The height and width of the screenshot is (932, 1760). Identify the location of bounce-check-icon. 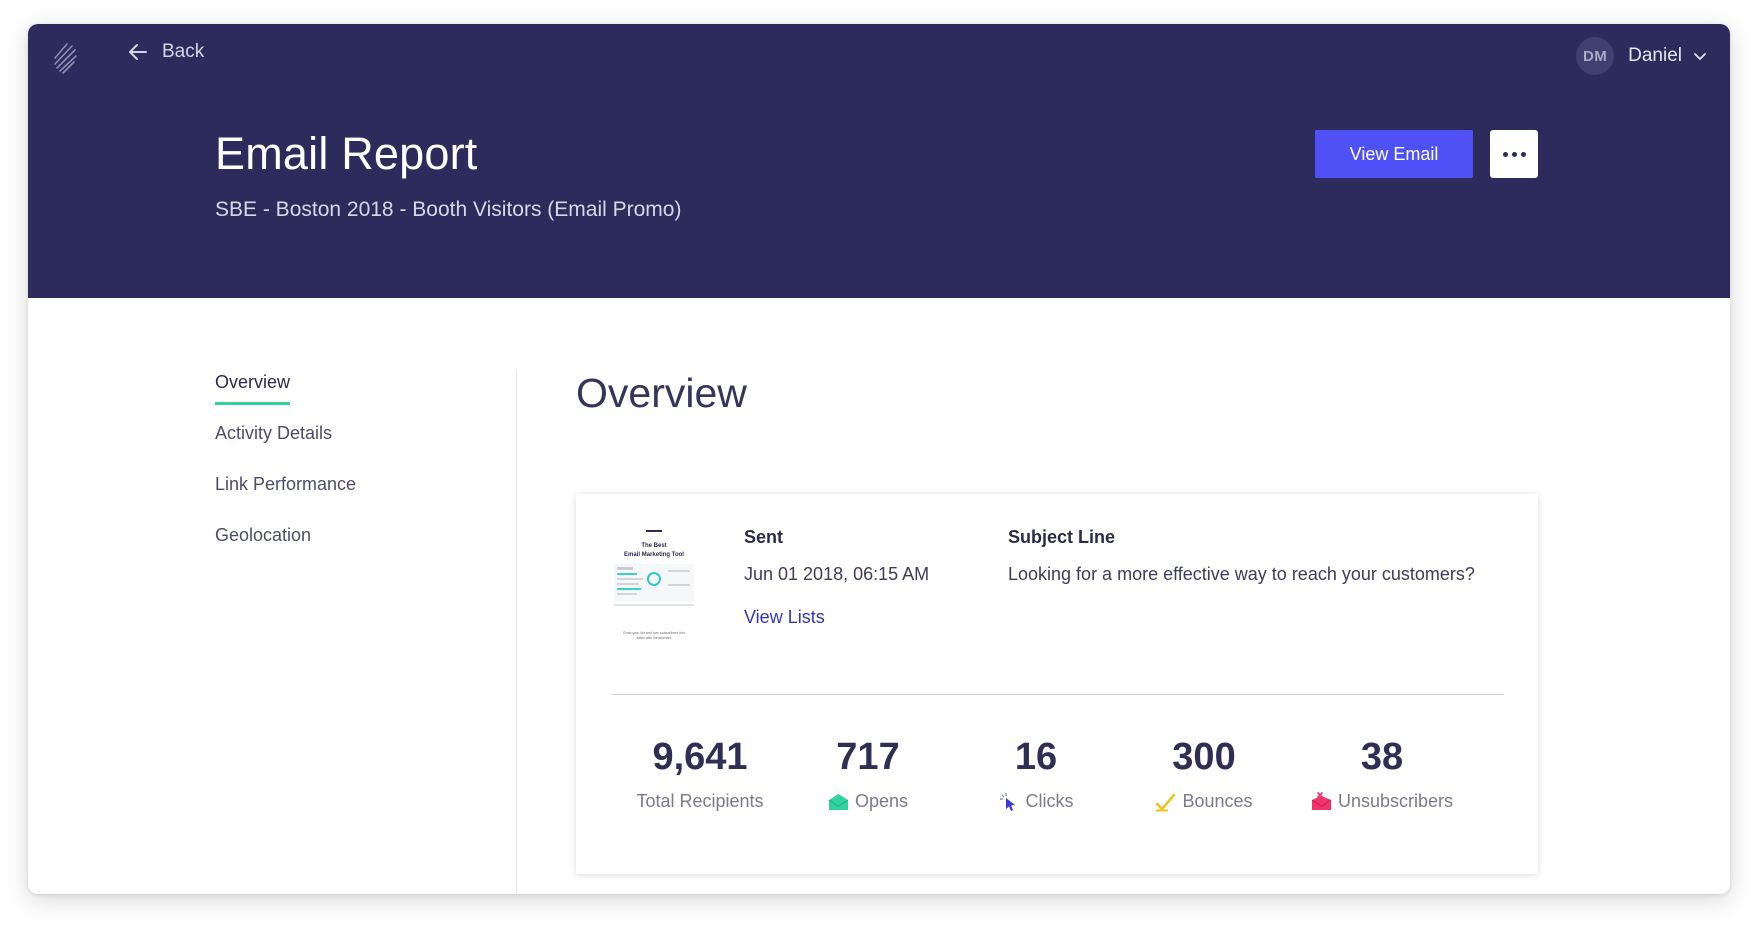
(1166, 802).